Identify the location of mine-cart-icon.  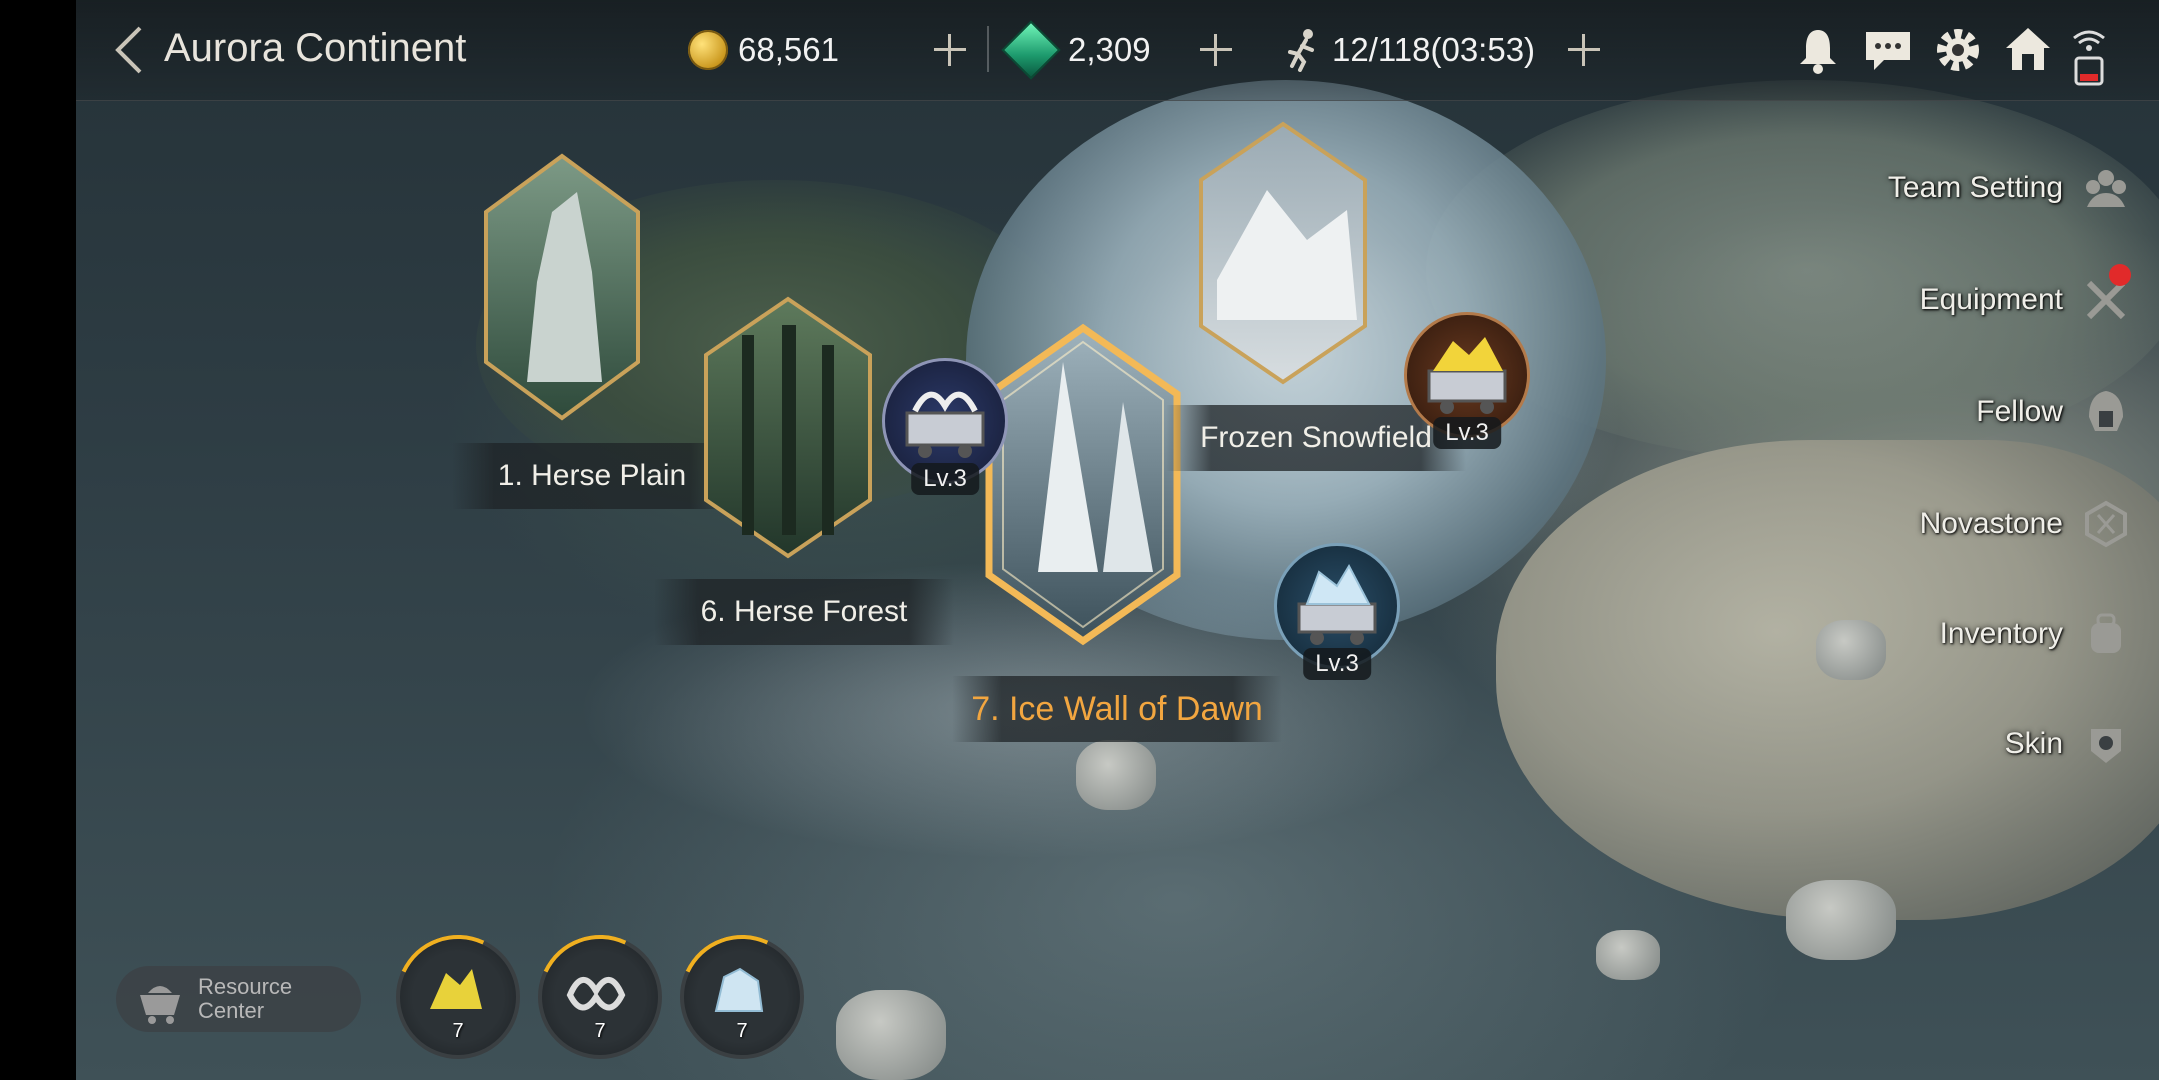
(160, 1005).